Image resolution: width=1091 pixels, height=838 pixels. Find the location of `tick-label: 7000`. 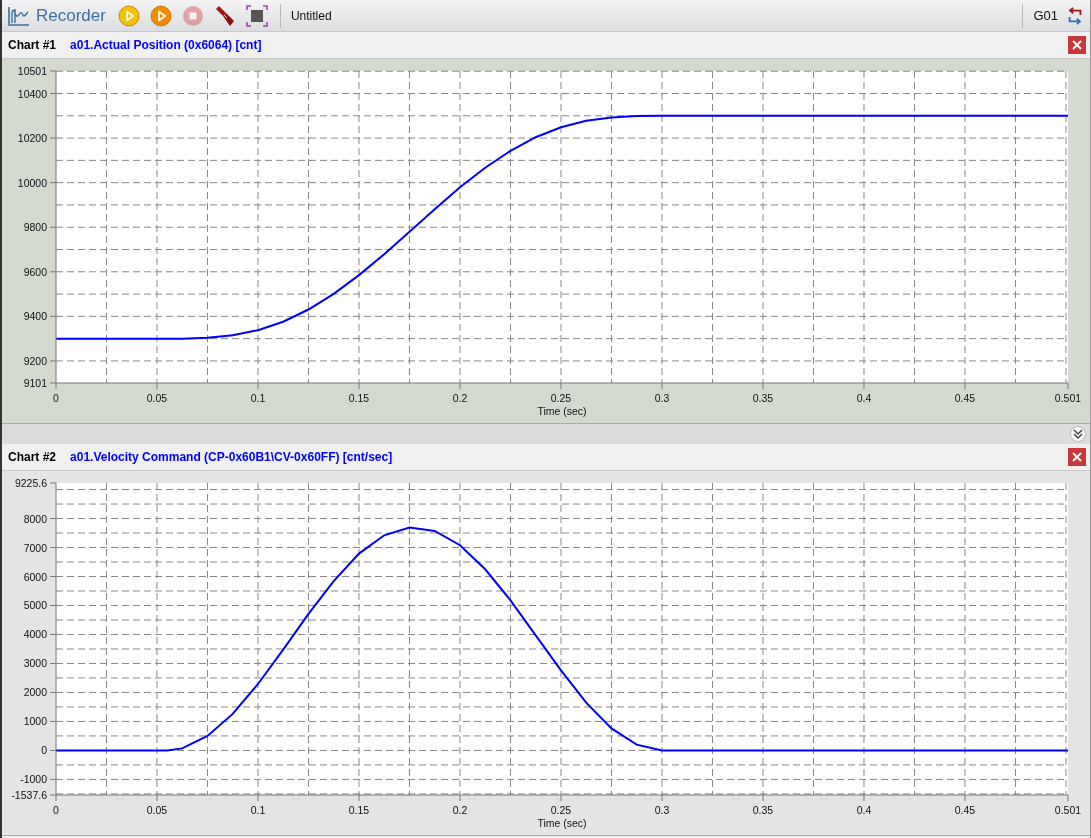

tick-label: 7000 is located at coordinates (35, 547).